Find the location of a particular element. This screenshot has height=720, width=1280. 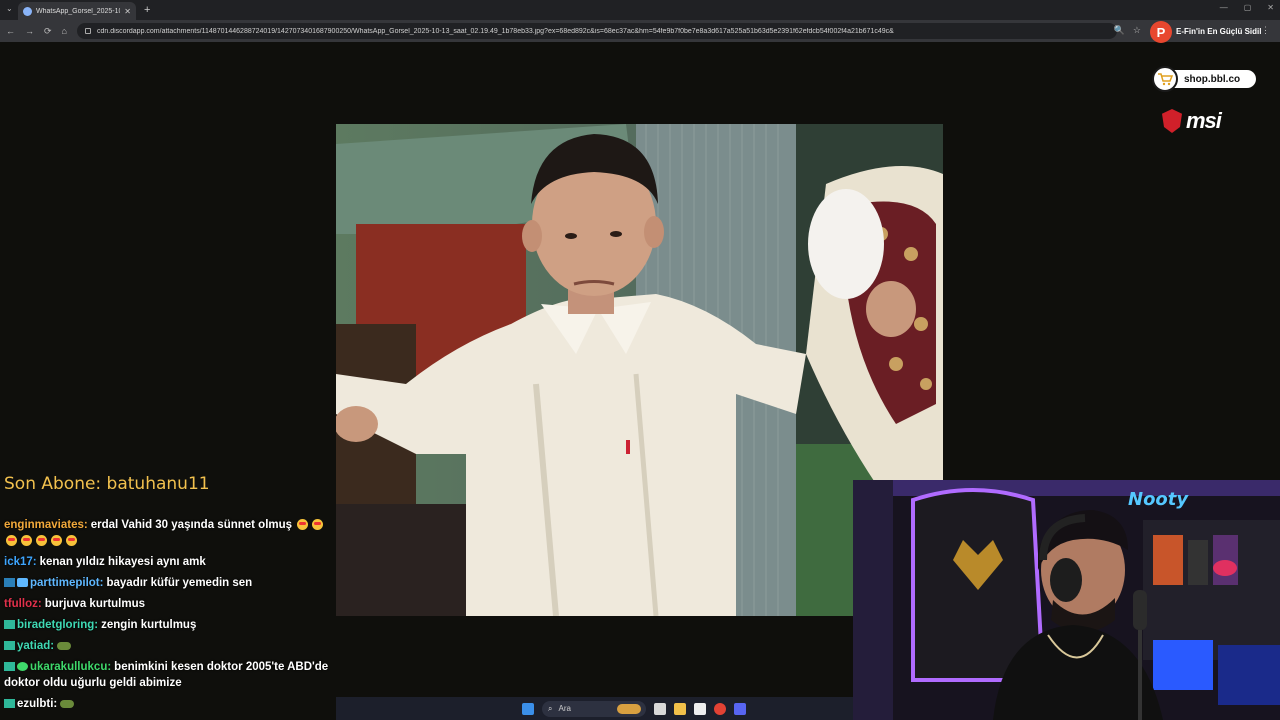

chat-message: yatiad: is located at coordinates (170, 646).